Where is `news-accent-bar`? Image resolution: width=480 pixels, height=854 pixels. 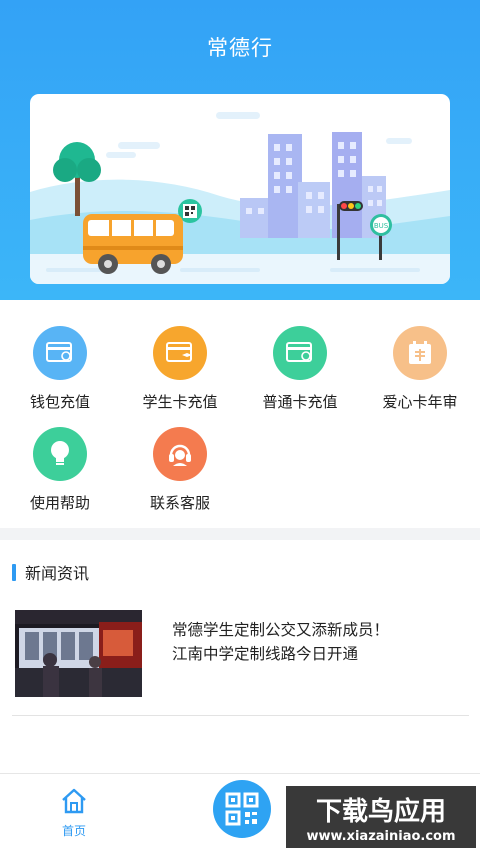
news-accent-bar is located at coordinates (14, 572).